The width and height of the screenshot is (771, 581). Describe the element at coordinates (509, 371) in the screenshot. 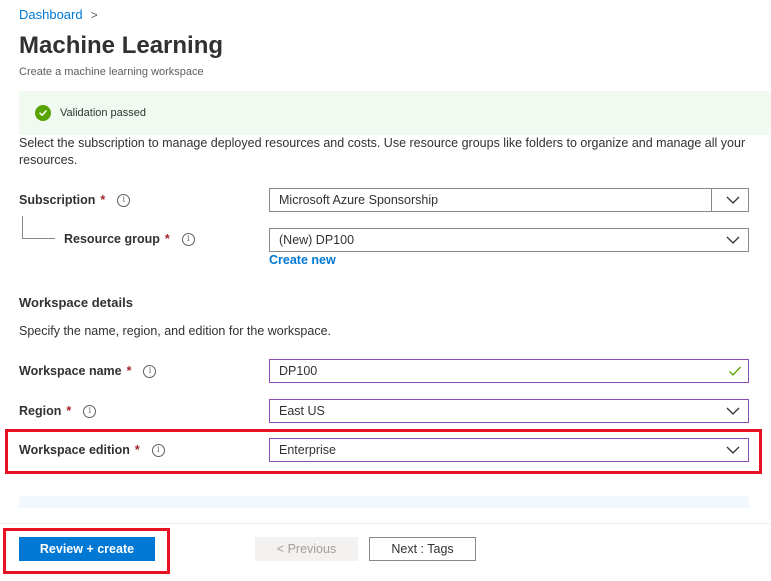

I see `workspace-name-input: DP100` at that location.